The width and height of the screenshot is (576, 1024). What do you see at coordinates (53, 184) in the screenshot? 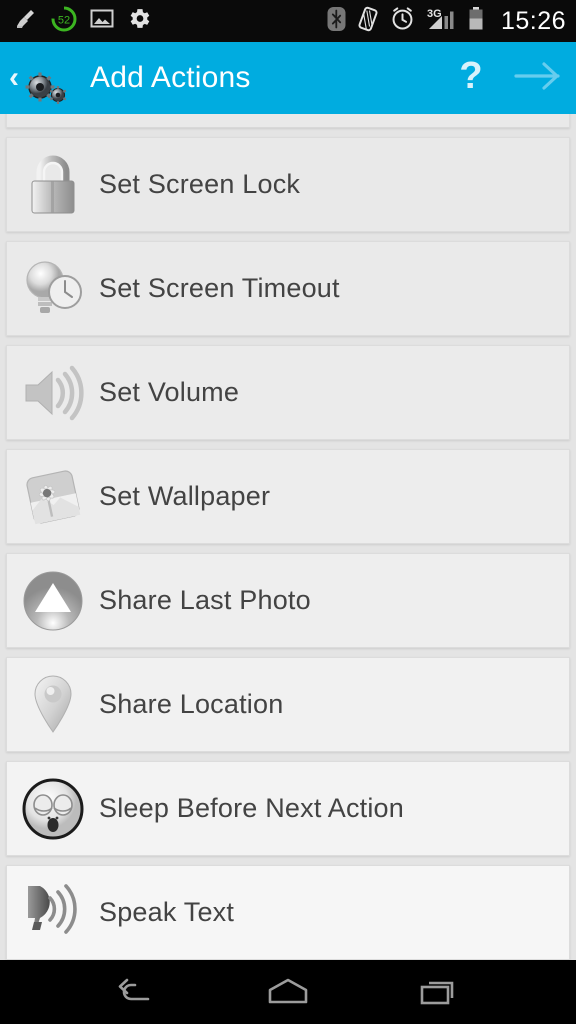
I see `padlock-icon` at bounding box center [53, 184].